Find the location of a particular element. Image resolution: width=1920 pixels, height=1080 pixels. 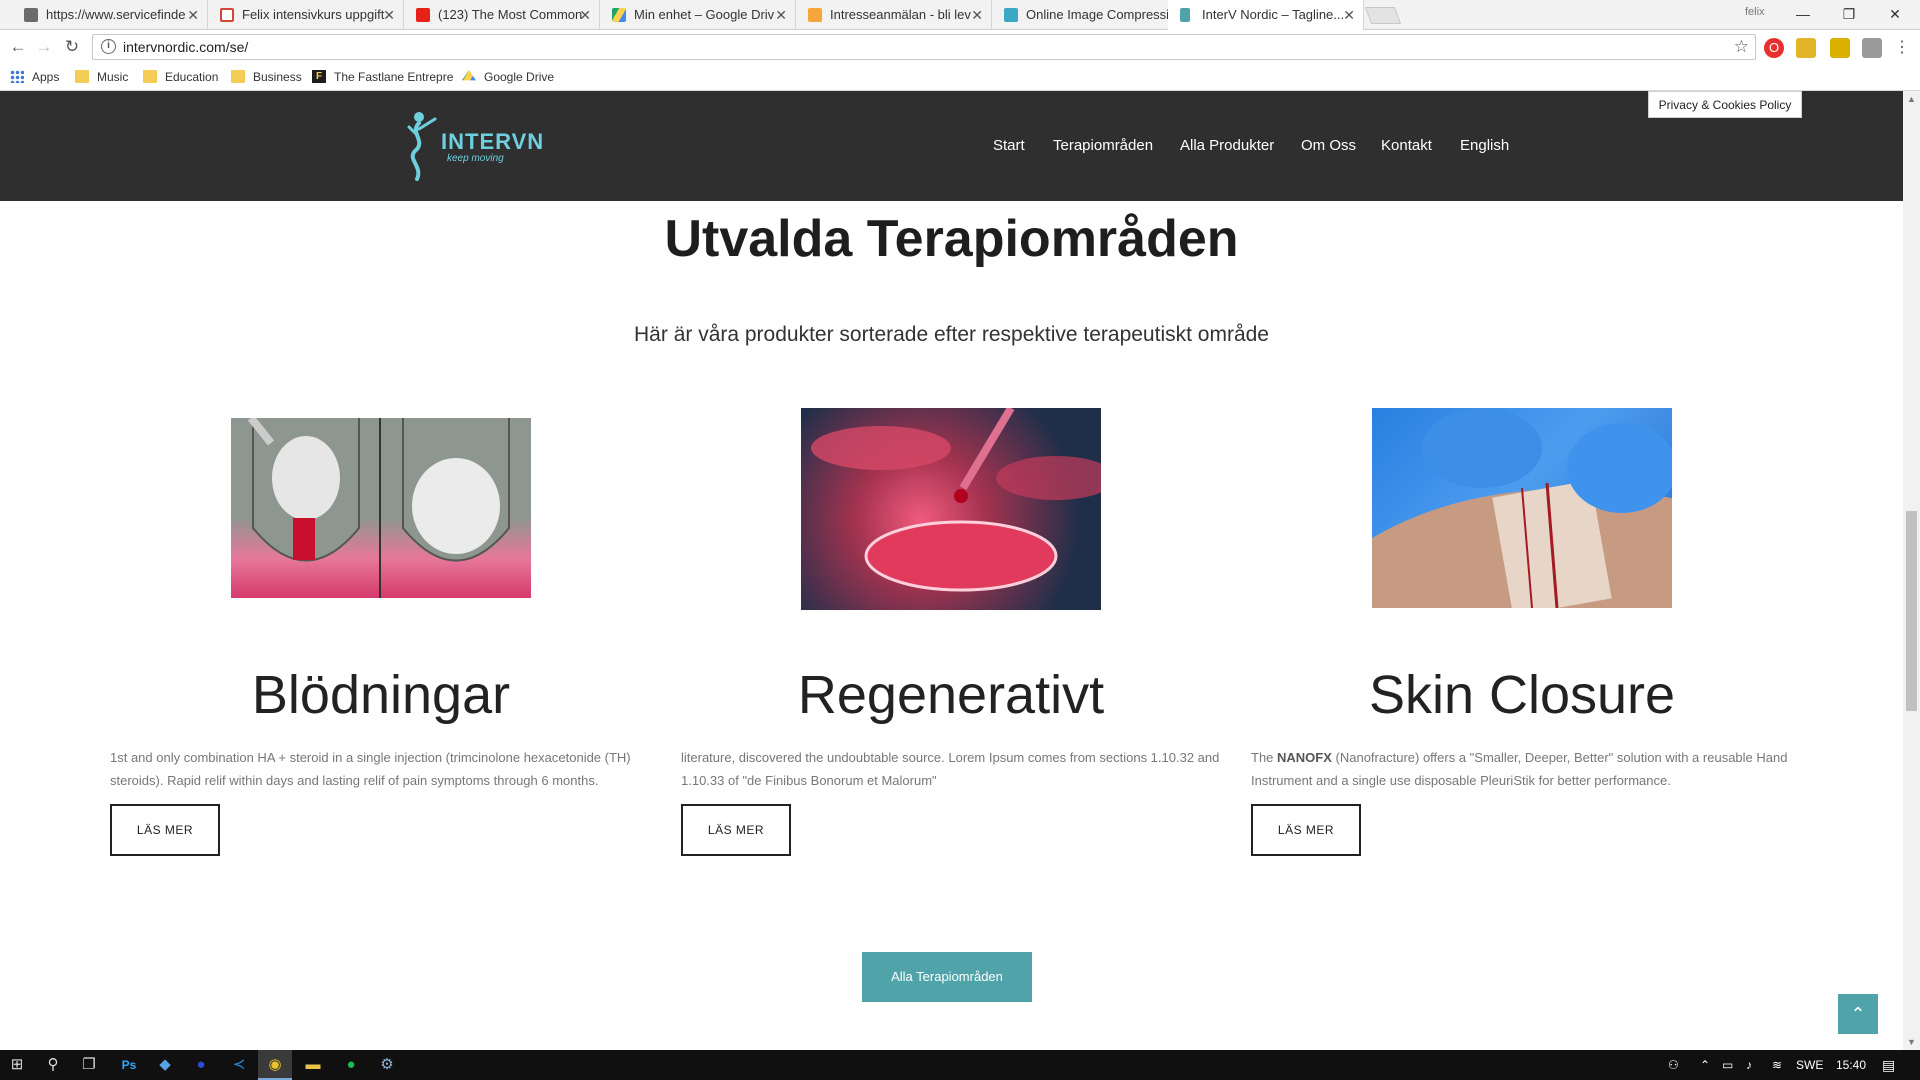

bleeding-diagram-icon is located at coordinates (378, 508).